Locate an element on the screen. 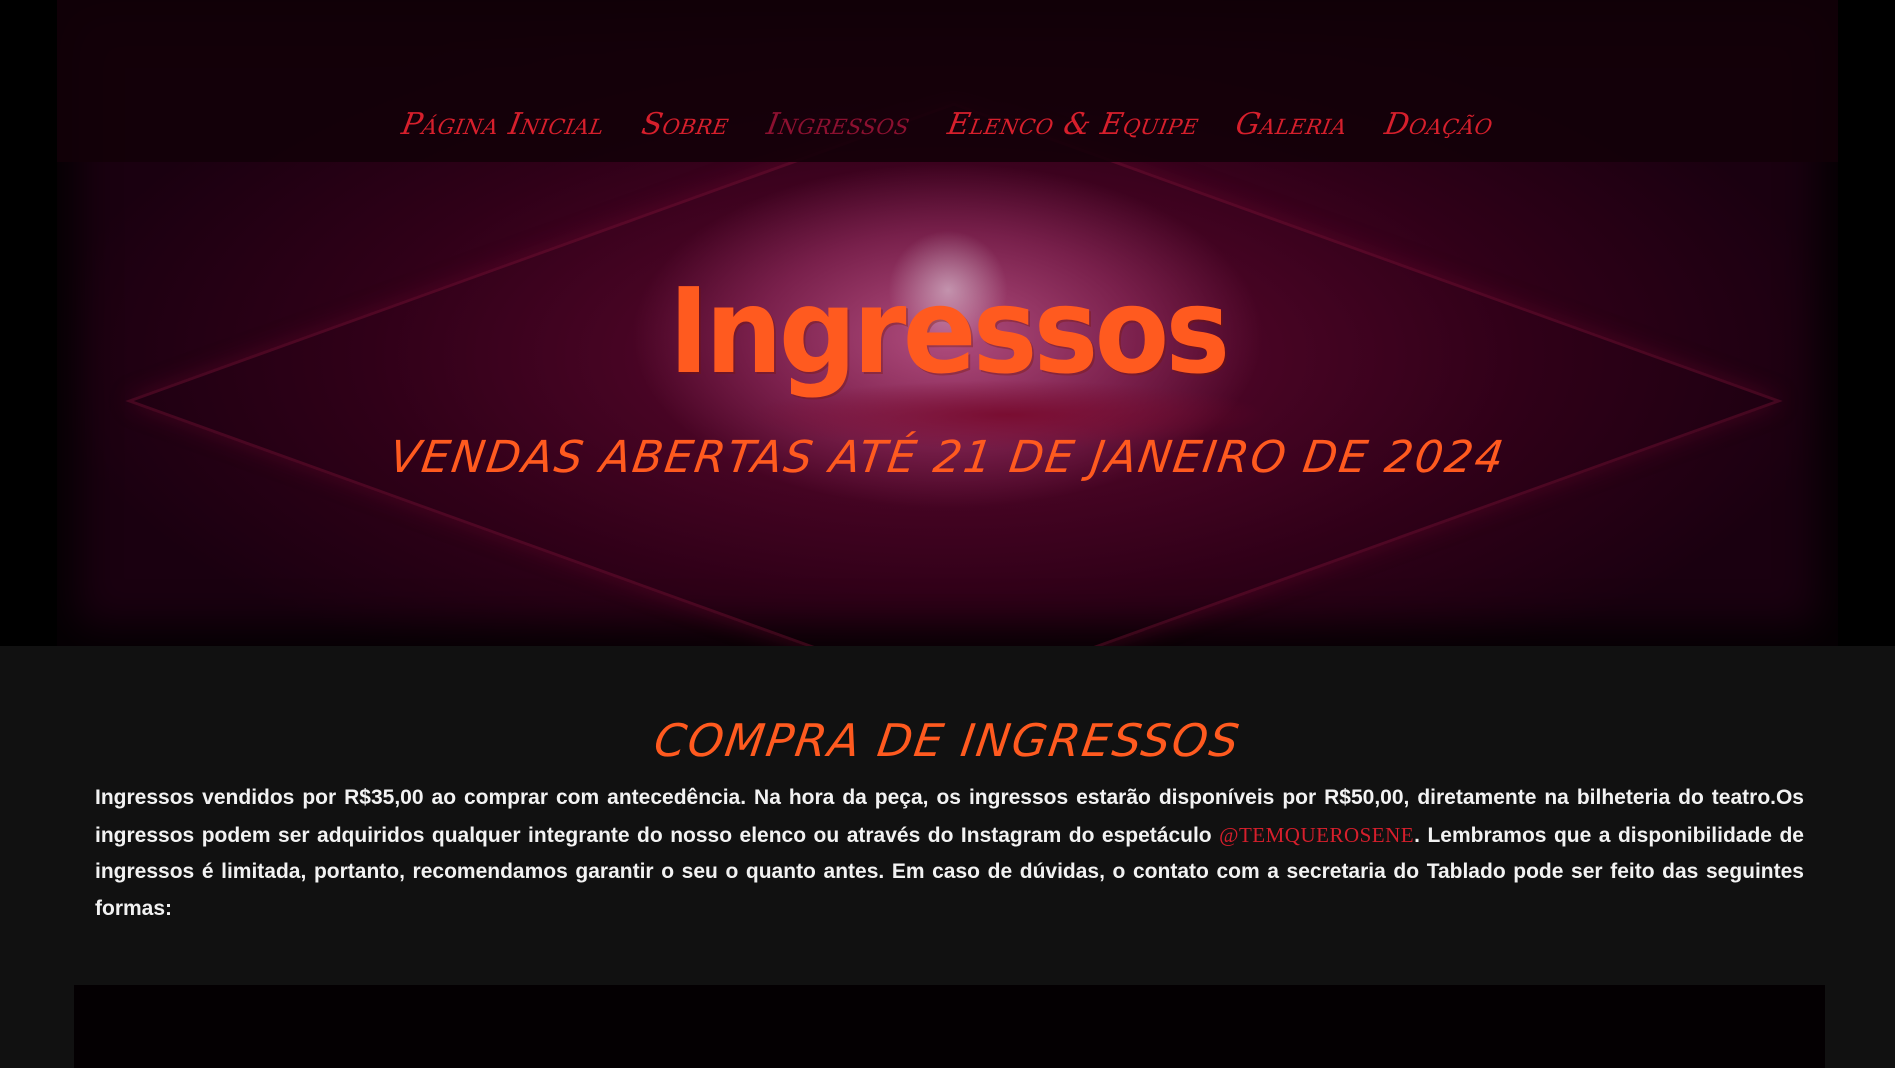 This screenshot has width=1895, height=1068. nav-link-about: Sobre is located at coordinates (685, 124).